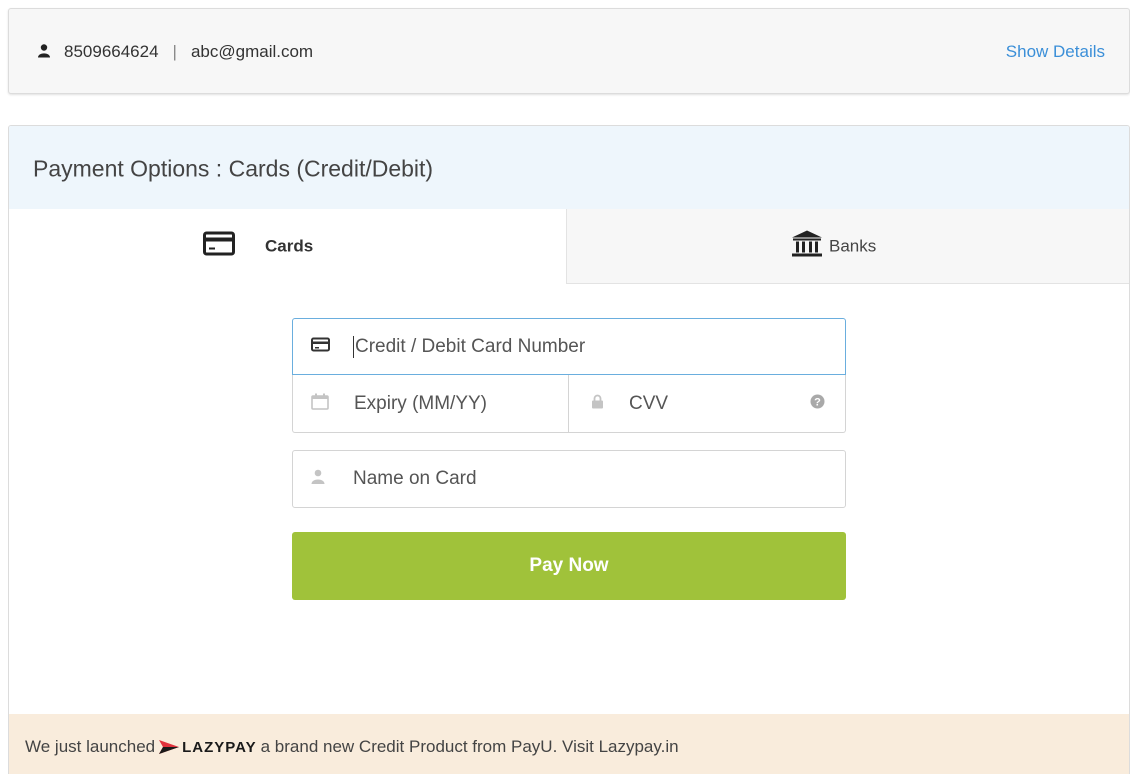 This screenshot has width=1130, height=774. I want to click on page-title: Payment Options : Cards (Credit/Debit), so click(233, 168).